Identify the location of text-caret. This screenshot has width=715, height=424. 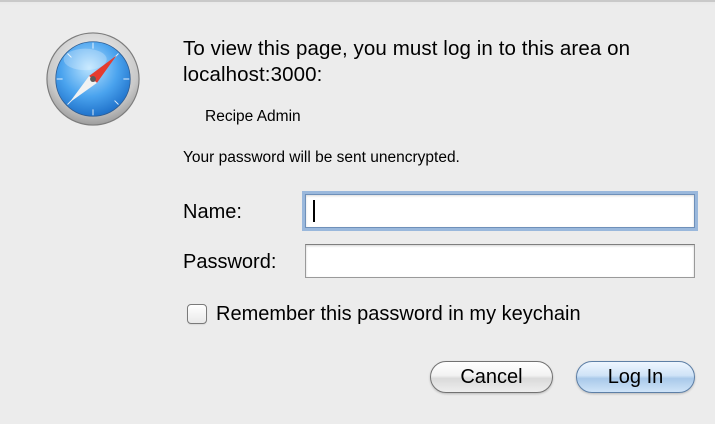
(314, 211).